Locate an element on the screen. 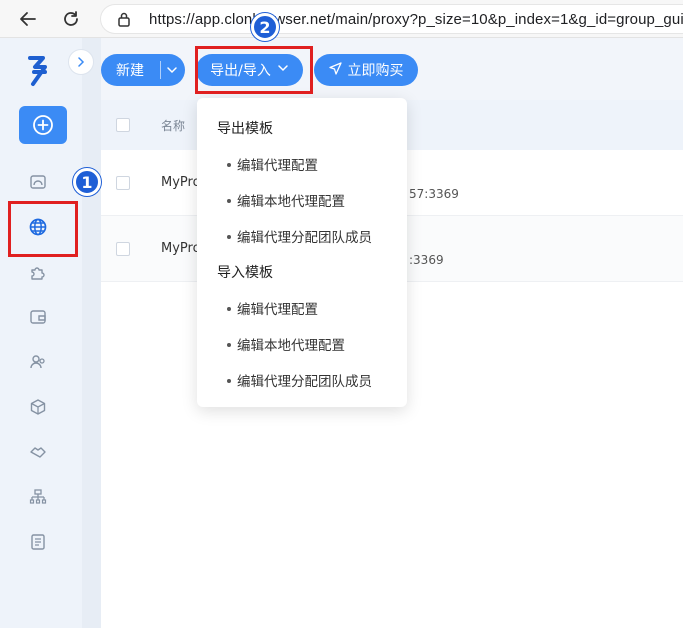 Image resolution: width=683 pixels, height=628 pixels. menu-item-export-proxy-team-members: 编辑代理分配团队成员 is located at coordinates (299, 236).